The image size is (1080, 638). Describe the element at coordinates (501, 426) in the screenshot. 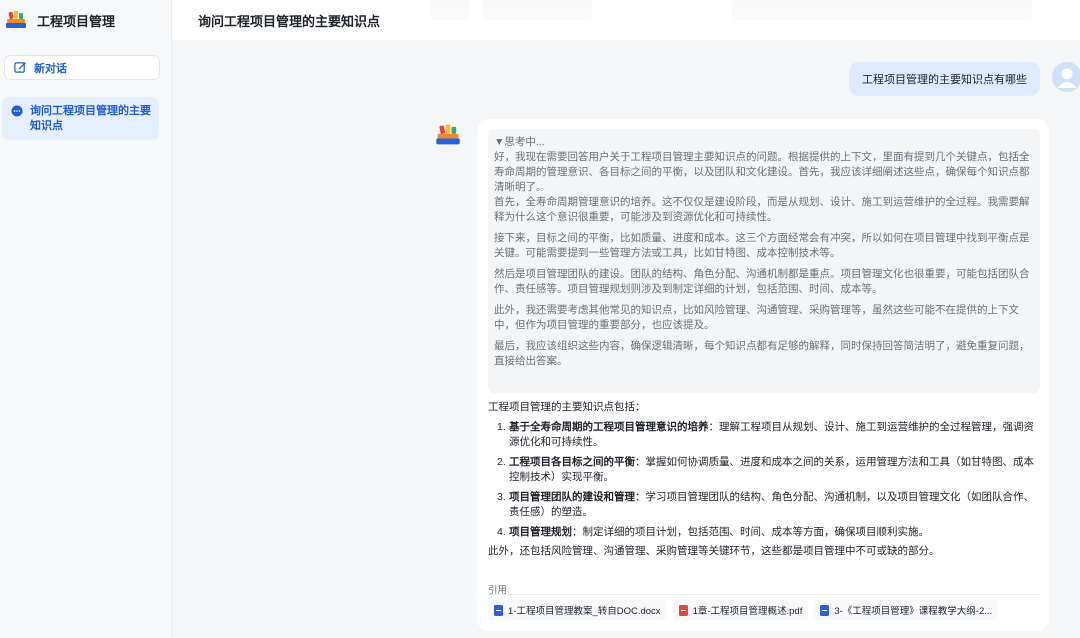

I see `list-number: 1.` at that location.